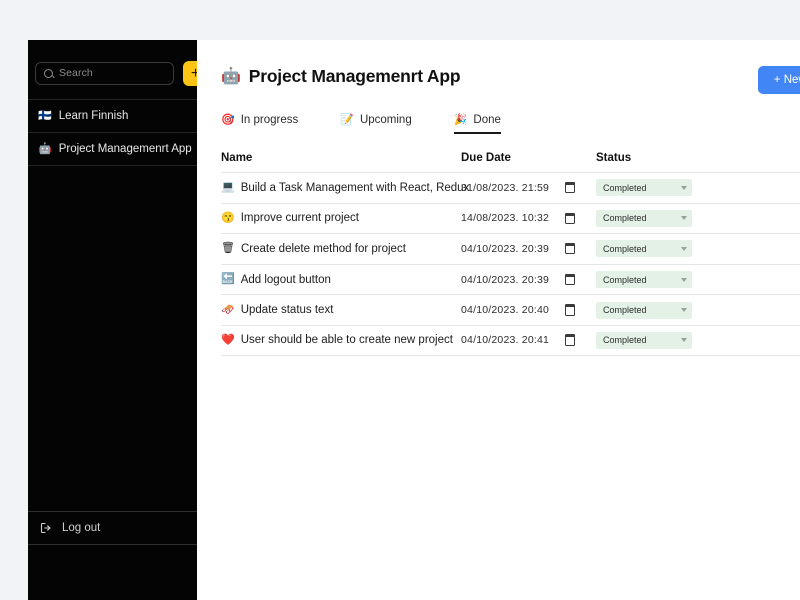 This screenshot has height=600, width=800. I want to click on sidebar-item-label: Learn Finnish, so click(93, 116).